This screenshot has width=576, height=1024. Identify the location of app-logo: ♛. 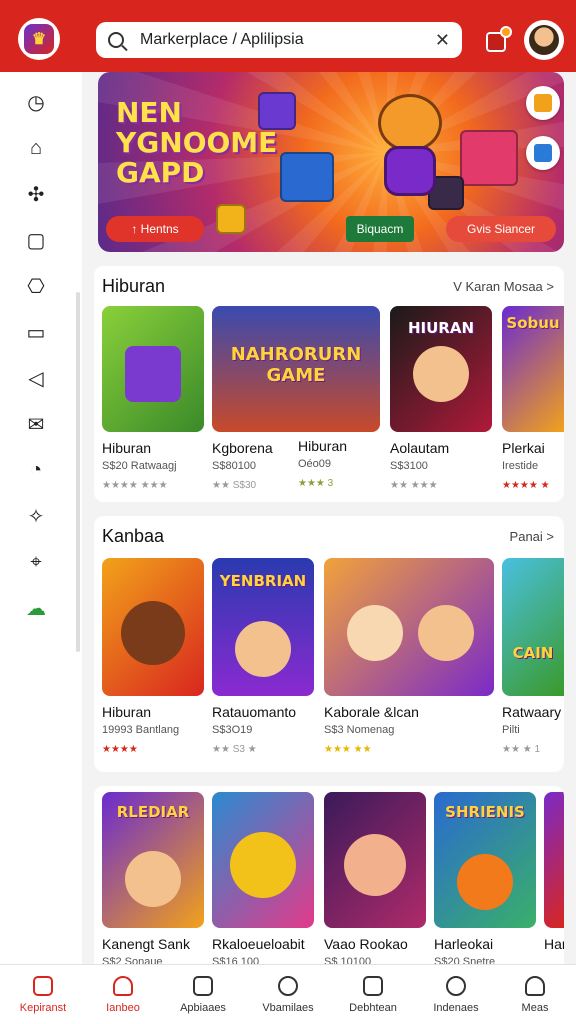
(39, 39).